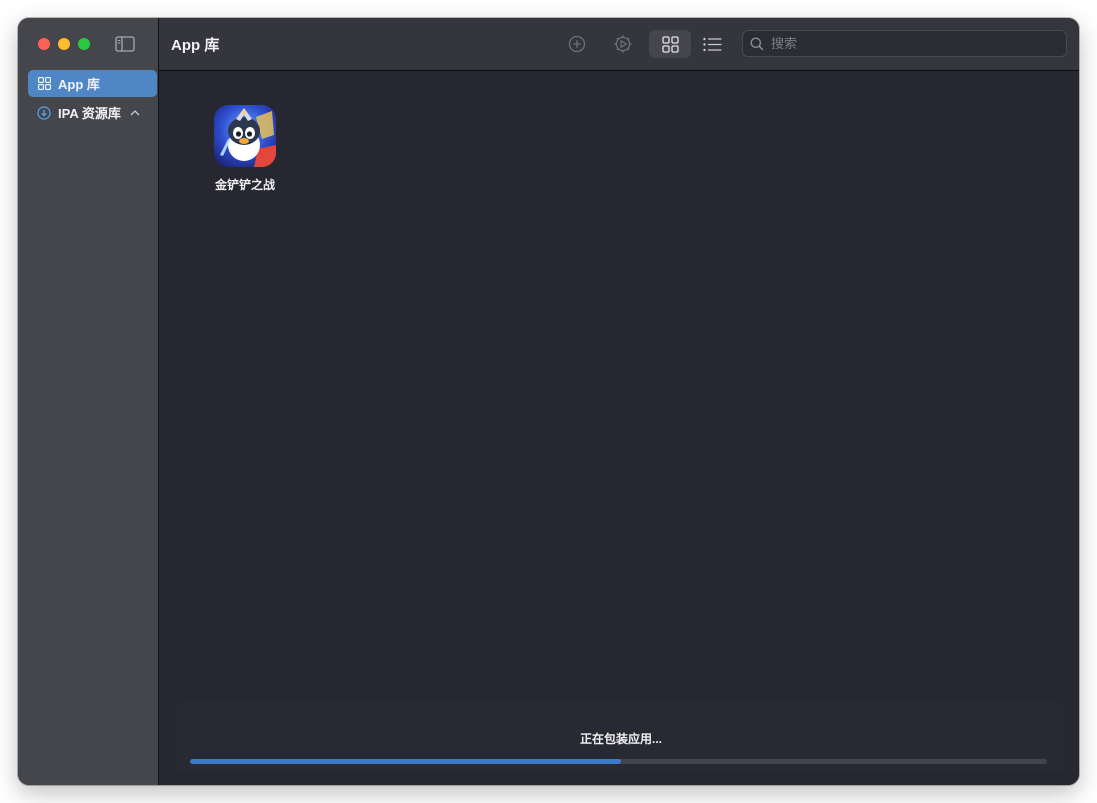 The height and width of the screenshot is (803, 1097). Describe the element at coordinates (79, 84) in the screenshot. I see `sidebar-item-label: App 库` at that location.